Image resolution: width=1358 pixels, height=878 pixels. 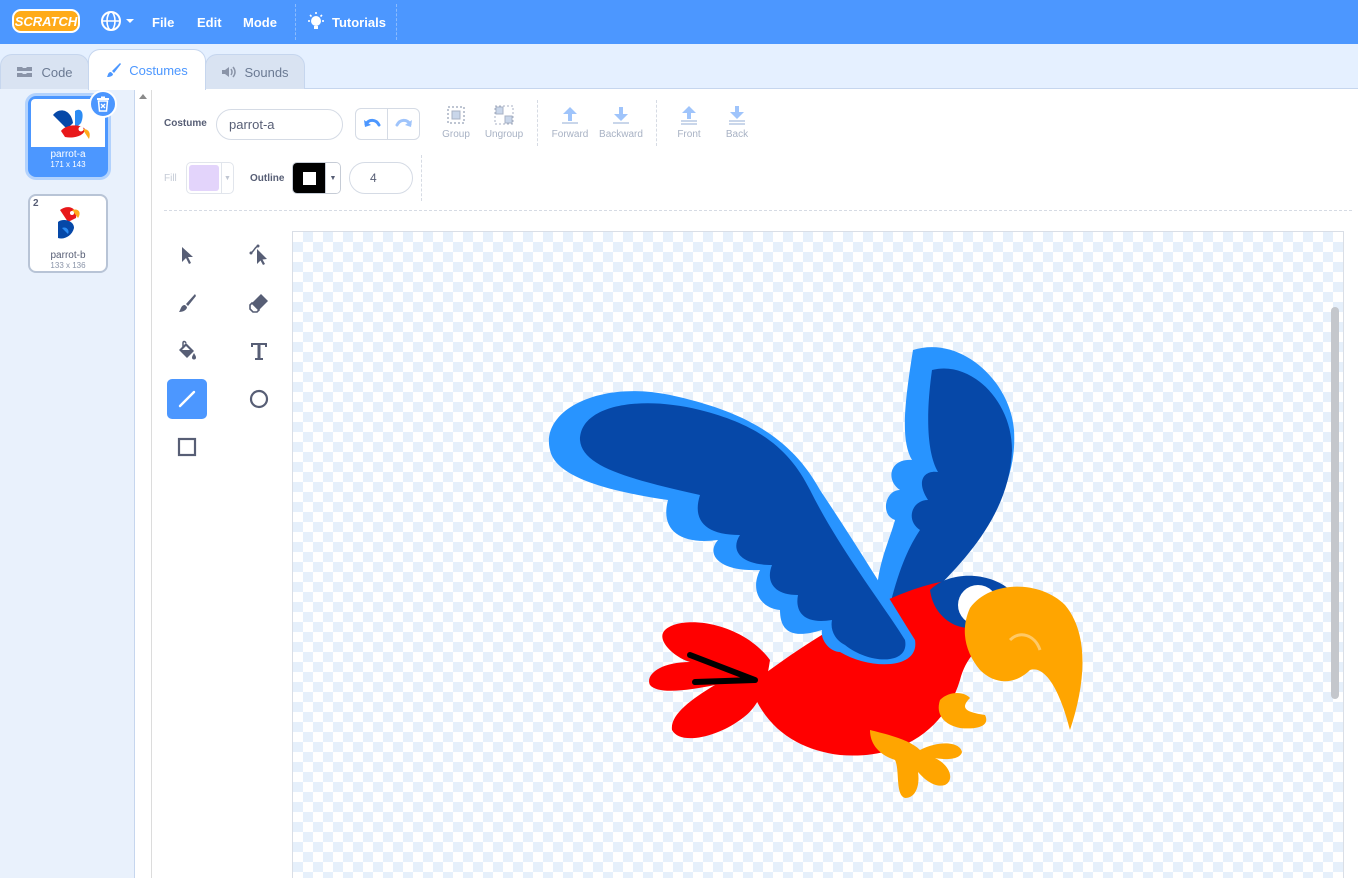 What do you see at coordinates (679, 22) in the screenshot?
I see `menu-bar: SCRATCH File Edit Mode Tutorials` at bounding box center [679, 22].